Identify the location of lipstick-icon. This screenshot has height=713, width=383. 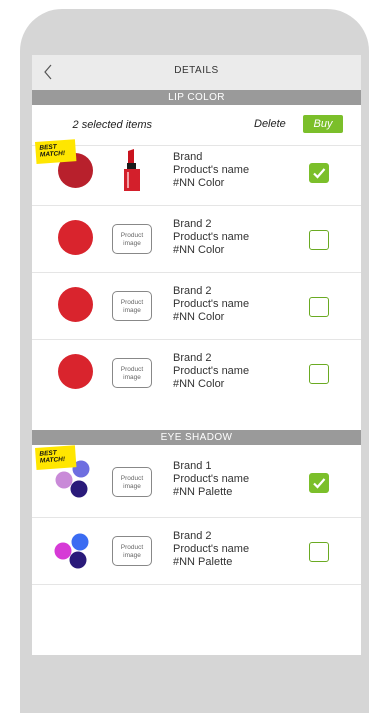
(132, 171).